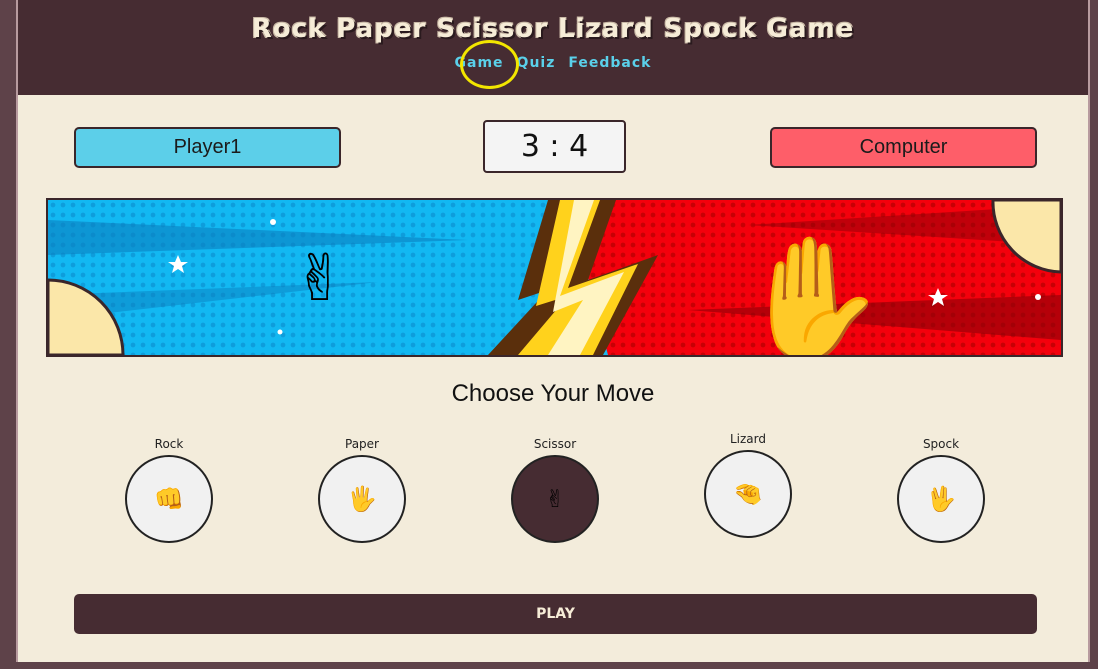  What do you see at coordinates (609, 63) in the screenshot?
I see `nav-link-feedback: Feedback` at bounding box center [609, 63].